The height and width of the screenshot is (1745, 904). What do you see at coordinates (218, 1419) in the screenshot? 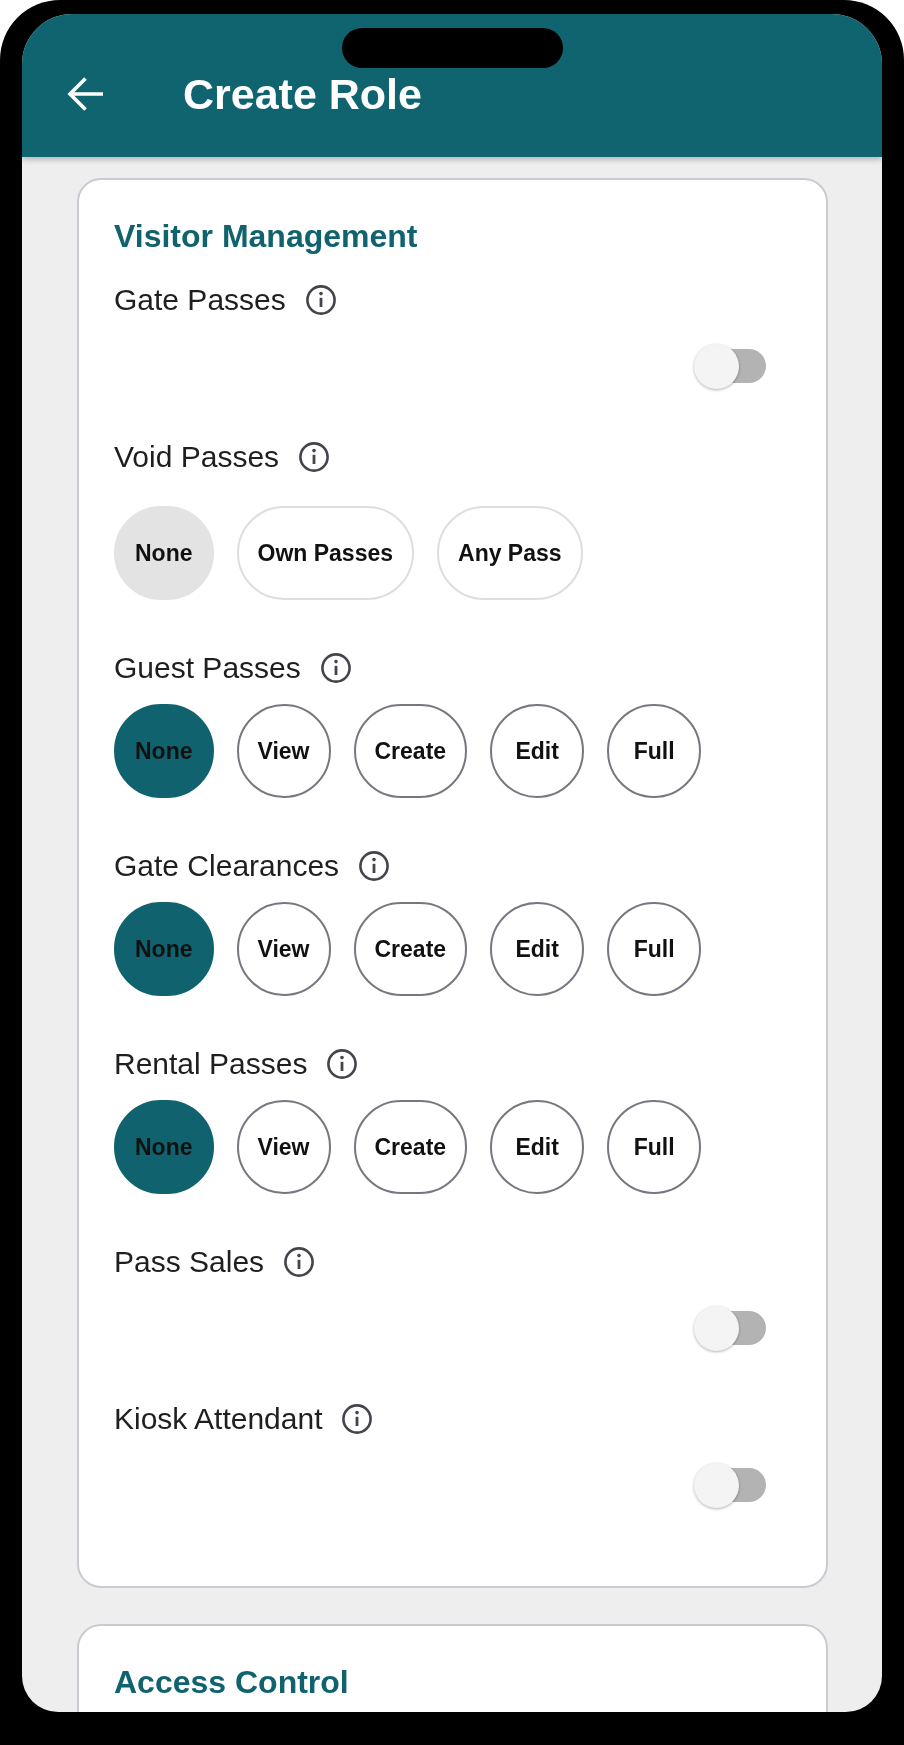
I see `permission-label: Kiosk Attendant` at bounding box center [218, 1419].